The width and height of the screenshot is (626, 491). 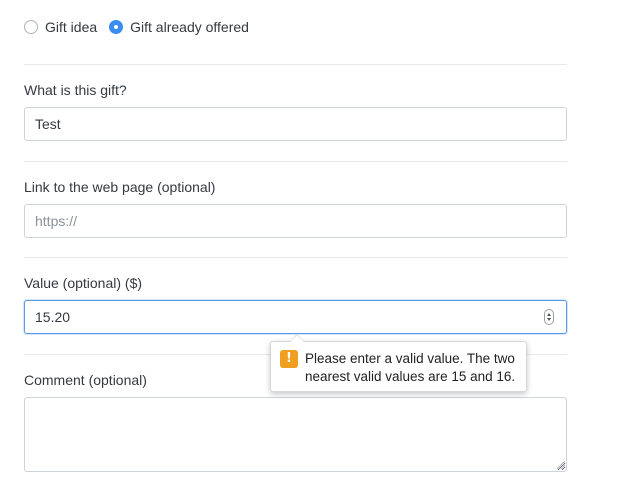 What do you see at coordinates (120, 187) in the screenshot?
I see `link-label: Link to the web page (optional)` at bounding box center [120, 187].